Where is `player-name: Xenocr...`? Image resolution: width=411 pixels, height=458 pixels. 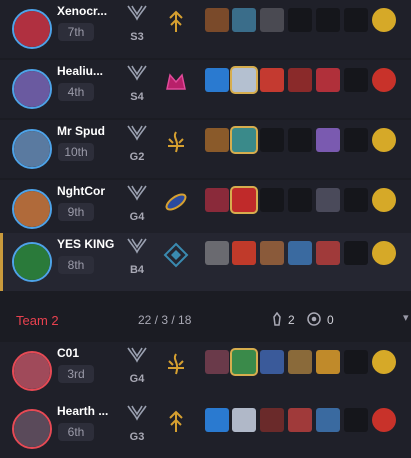
player-name: Xenocr... is located at coordinates (95, 11).